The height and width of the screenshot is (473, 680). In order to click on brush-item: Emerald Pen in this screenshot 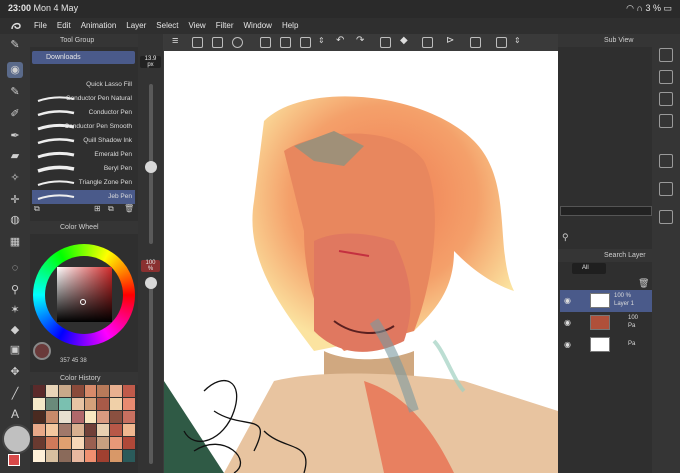, I will do `click(83, 155)`.